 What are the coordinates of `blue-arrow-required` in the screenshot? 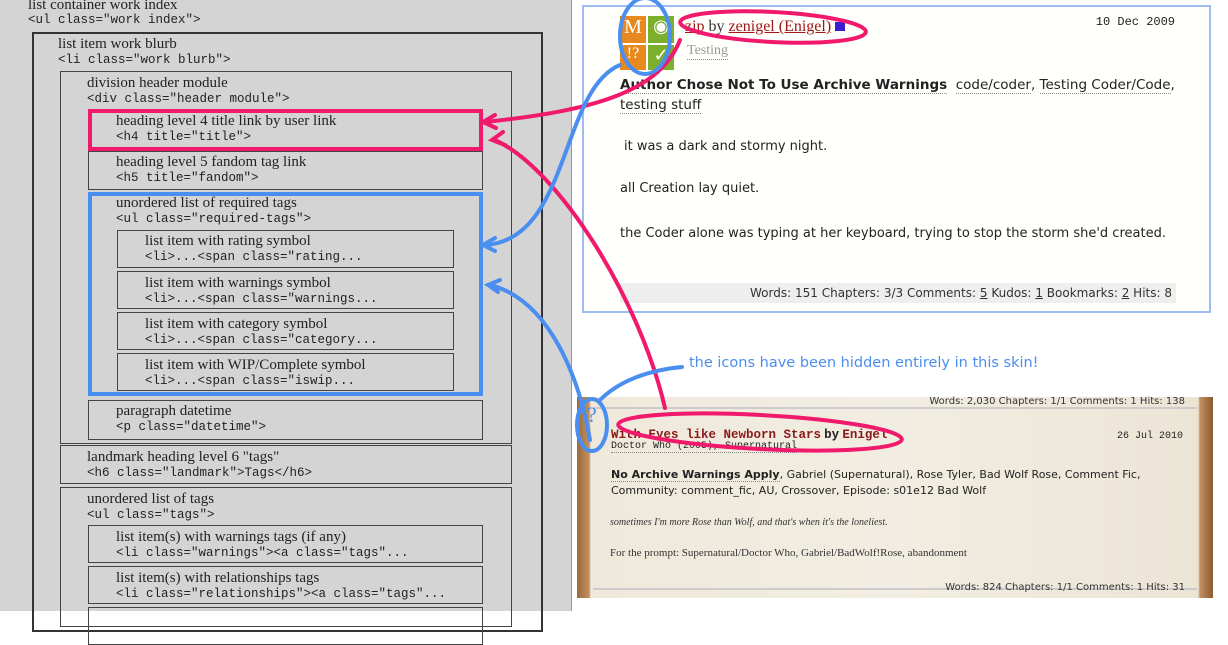 It's located at (552, 155).